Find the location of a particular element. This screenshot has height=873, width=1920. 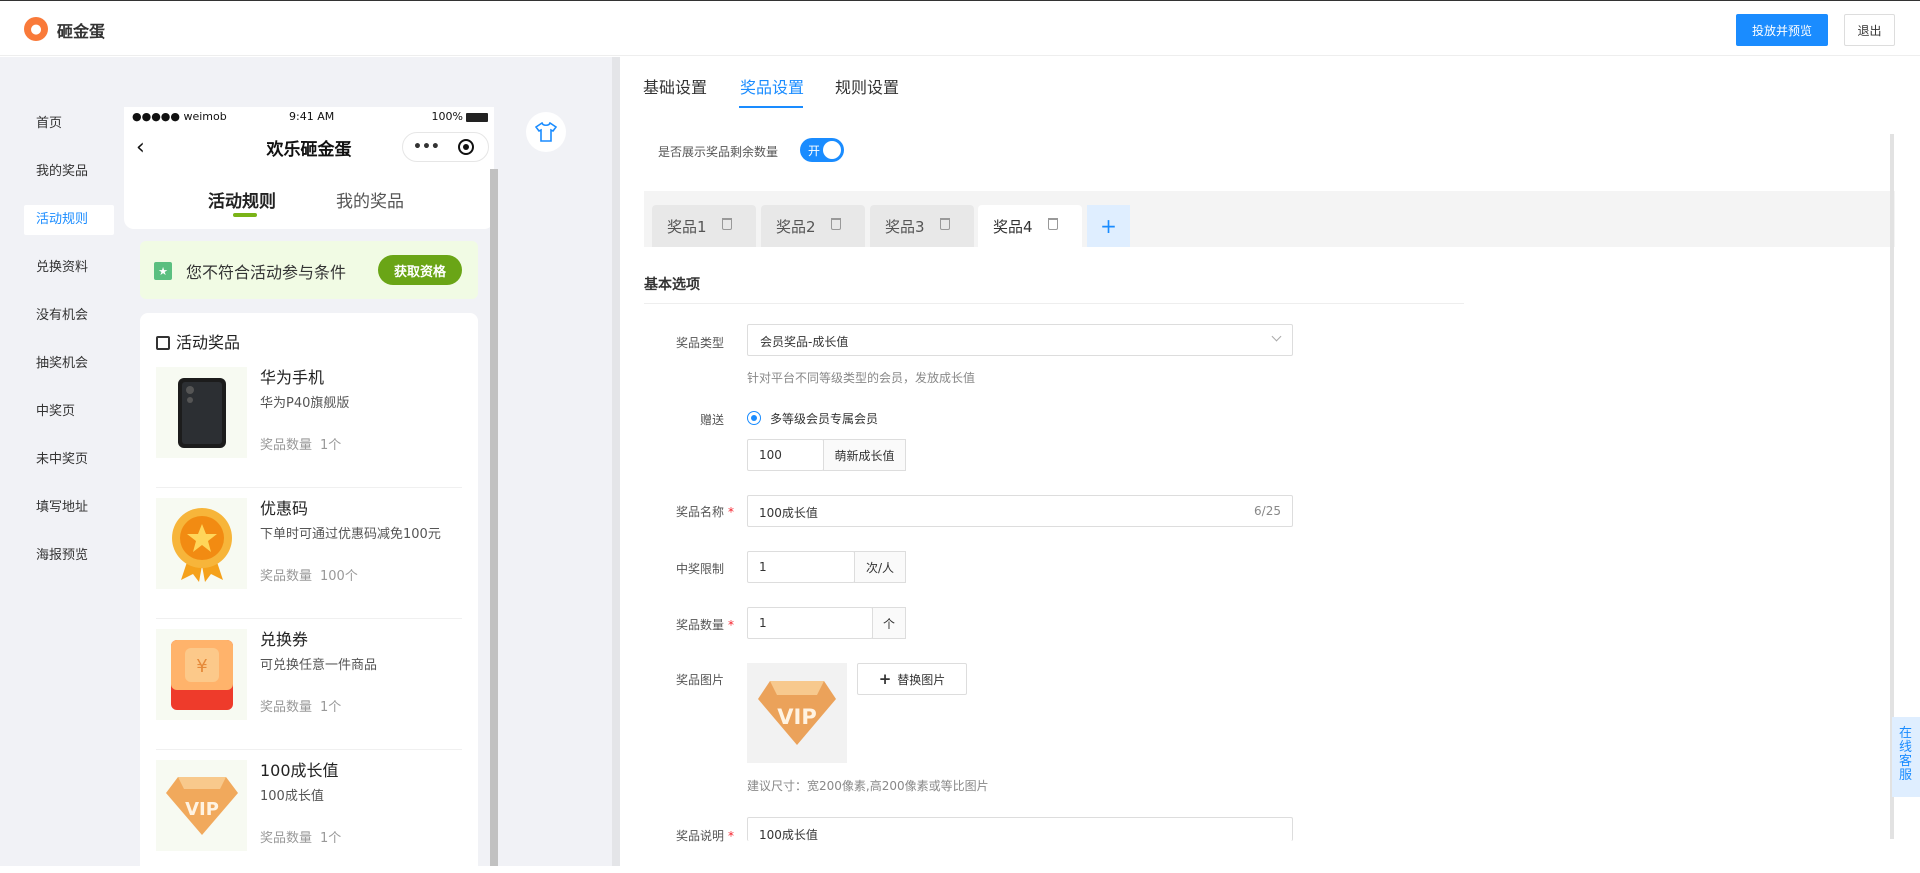

prize-desc: 可兑换任意一件商品 is located at coordinates (319, 665).